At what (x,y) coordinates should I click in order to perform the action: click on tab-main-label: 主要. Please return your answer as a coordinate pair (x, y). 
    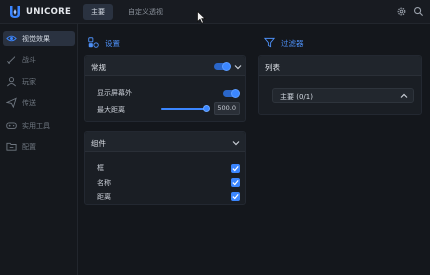
    Looking at the image, I should click on (98, 12).